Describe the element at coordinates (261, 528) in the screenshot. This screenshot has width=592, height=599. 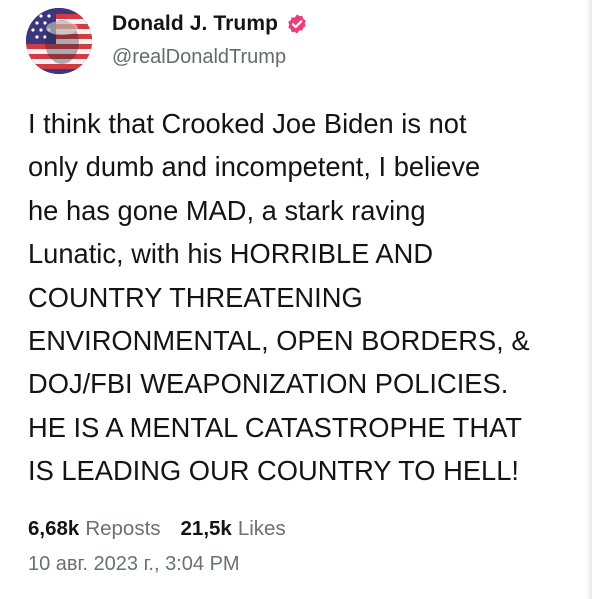
I see `likes-label: Likes` at that location.